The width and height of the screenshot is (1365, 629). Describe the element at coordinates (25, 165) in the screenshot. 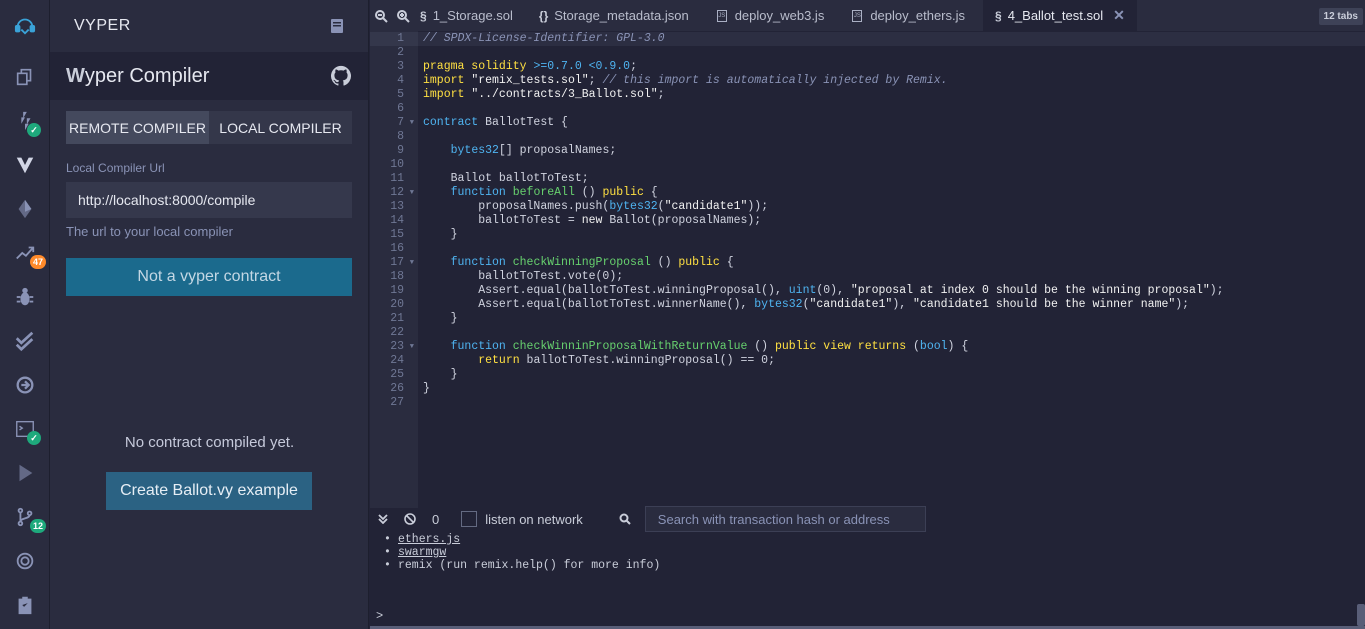

I see `vyper-icon` at that location.